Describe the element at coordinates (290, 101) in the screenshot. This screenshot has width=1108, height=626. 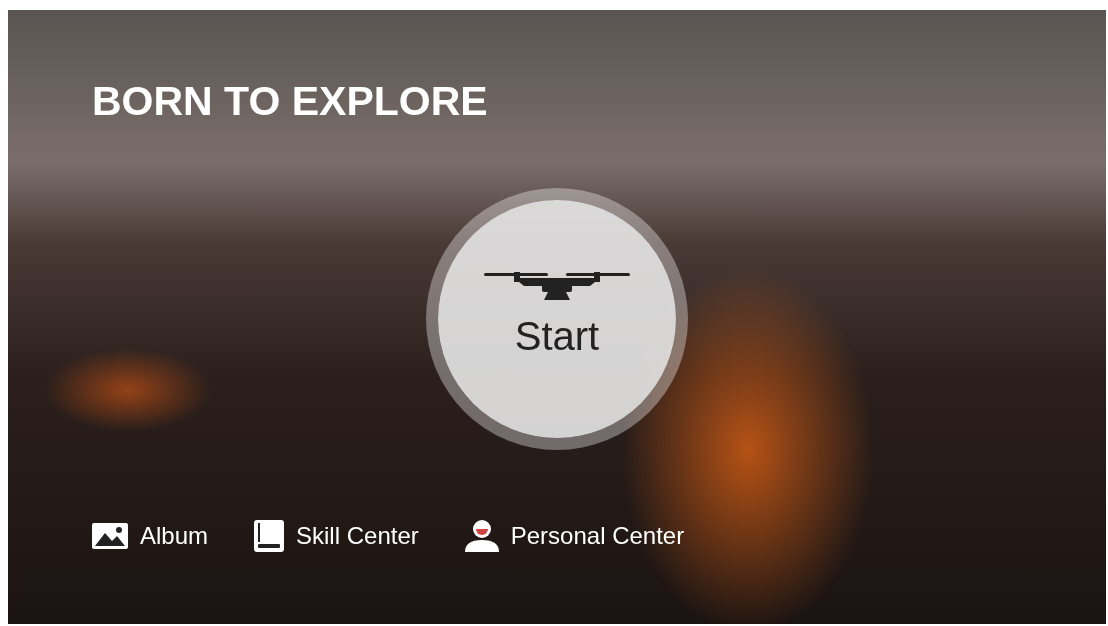
I see `headline: BORN TO EXPLORE` at that location.